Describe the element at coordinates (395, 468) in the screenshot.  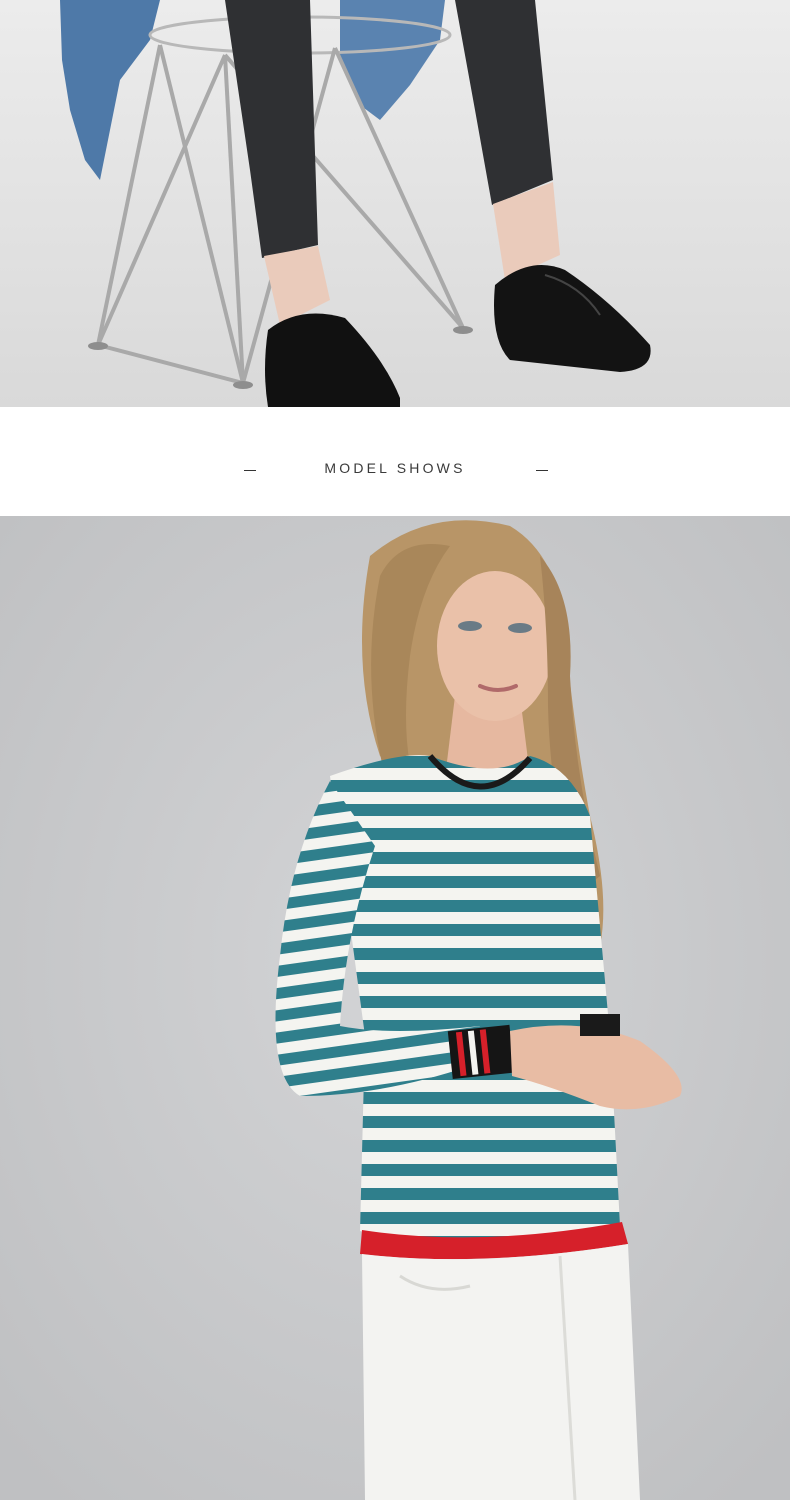
I see `section-heading-title: MODEL SHOWS` at that location.